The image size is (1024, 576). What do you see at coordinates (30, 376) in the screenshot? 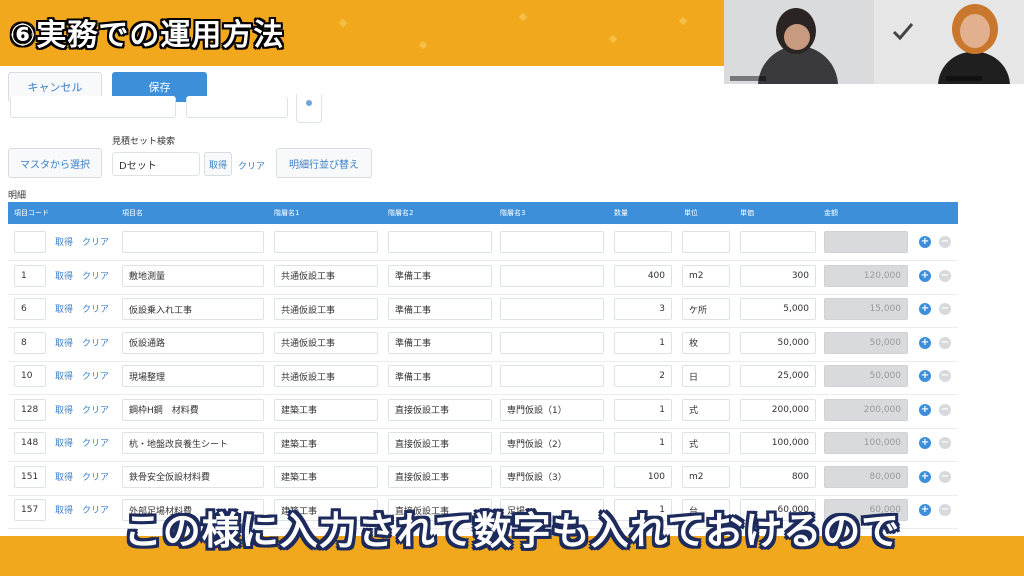
I see `cell-code: 10` at bounding box center [30, 376].